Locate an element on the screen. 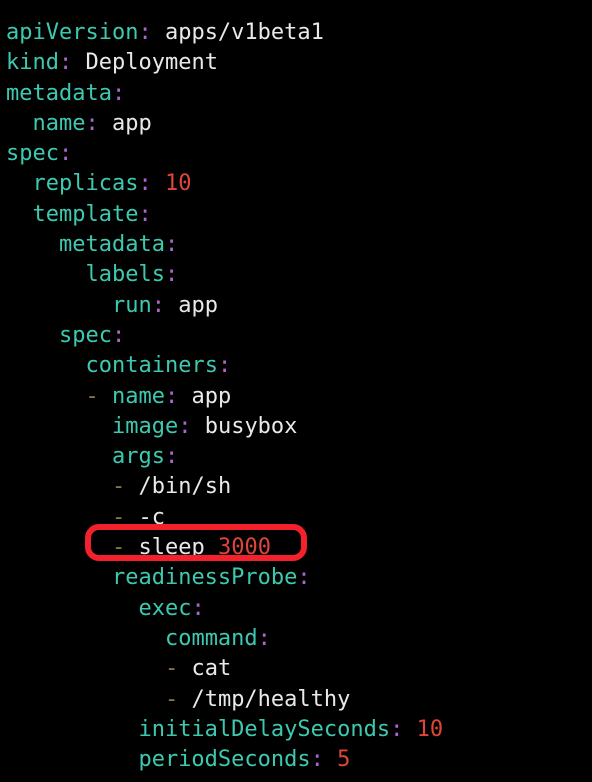 The width and height of the screenshot is (592, 782). code-line: image: busybox is located at coordinates (299, 427).